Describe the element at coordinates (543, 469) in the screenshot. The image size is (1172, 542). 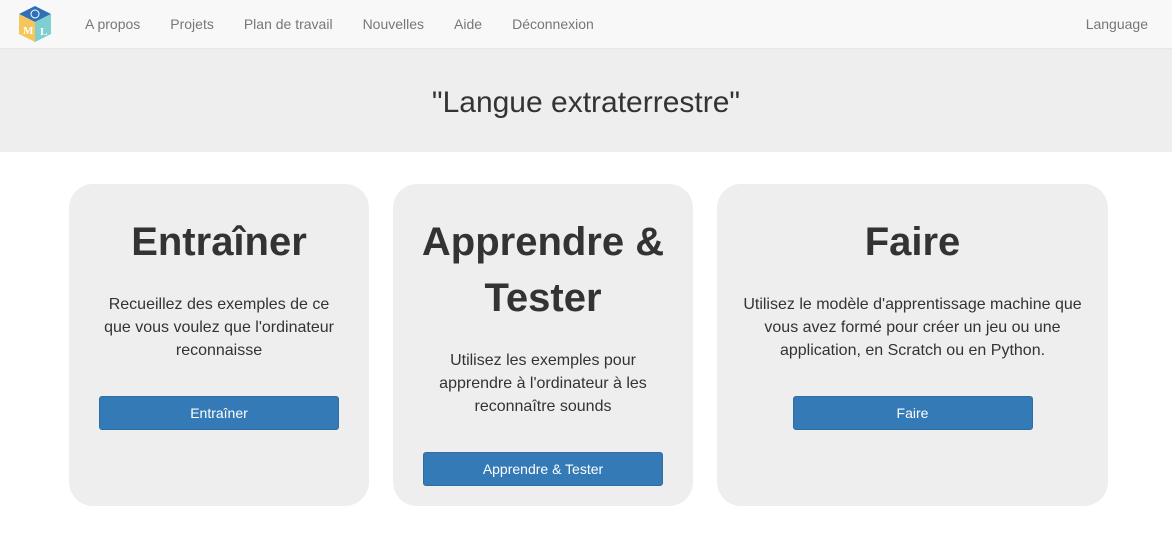
I see `learn-test-button: Apprendre & Tester` at that location.